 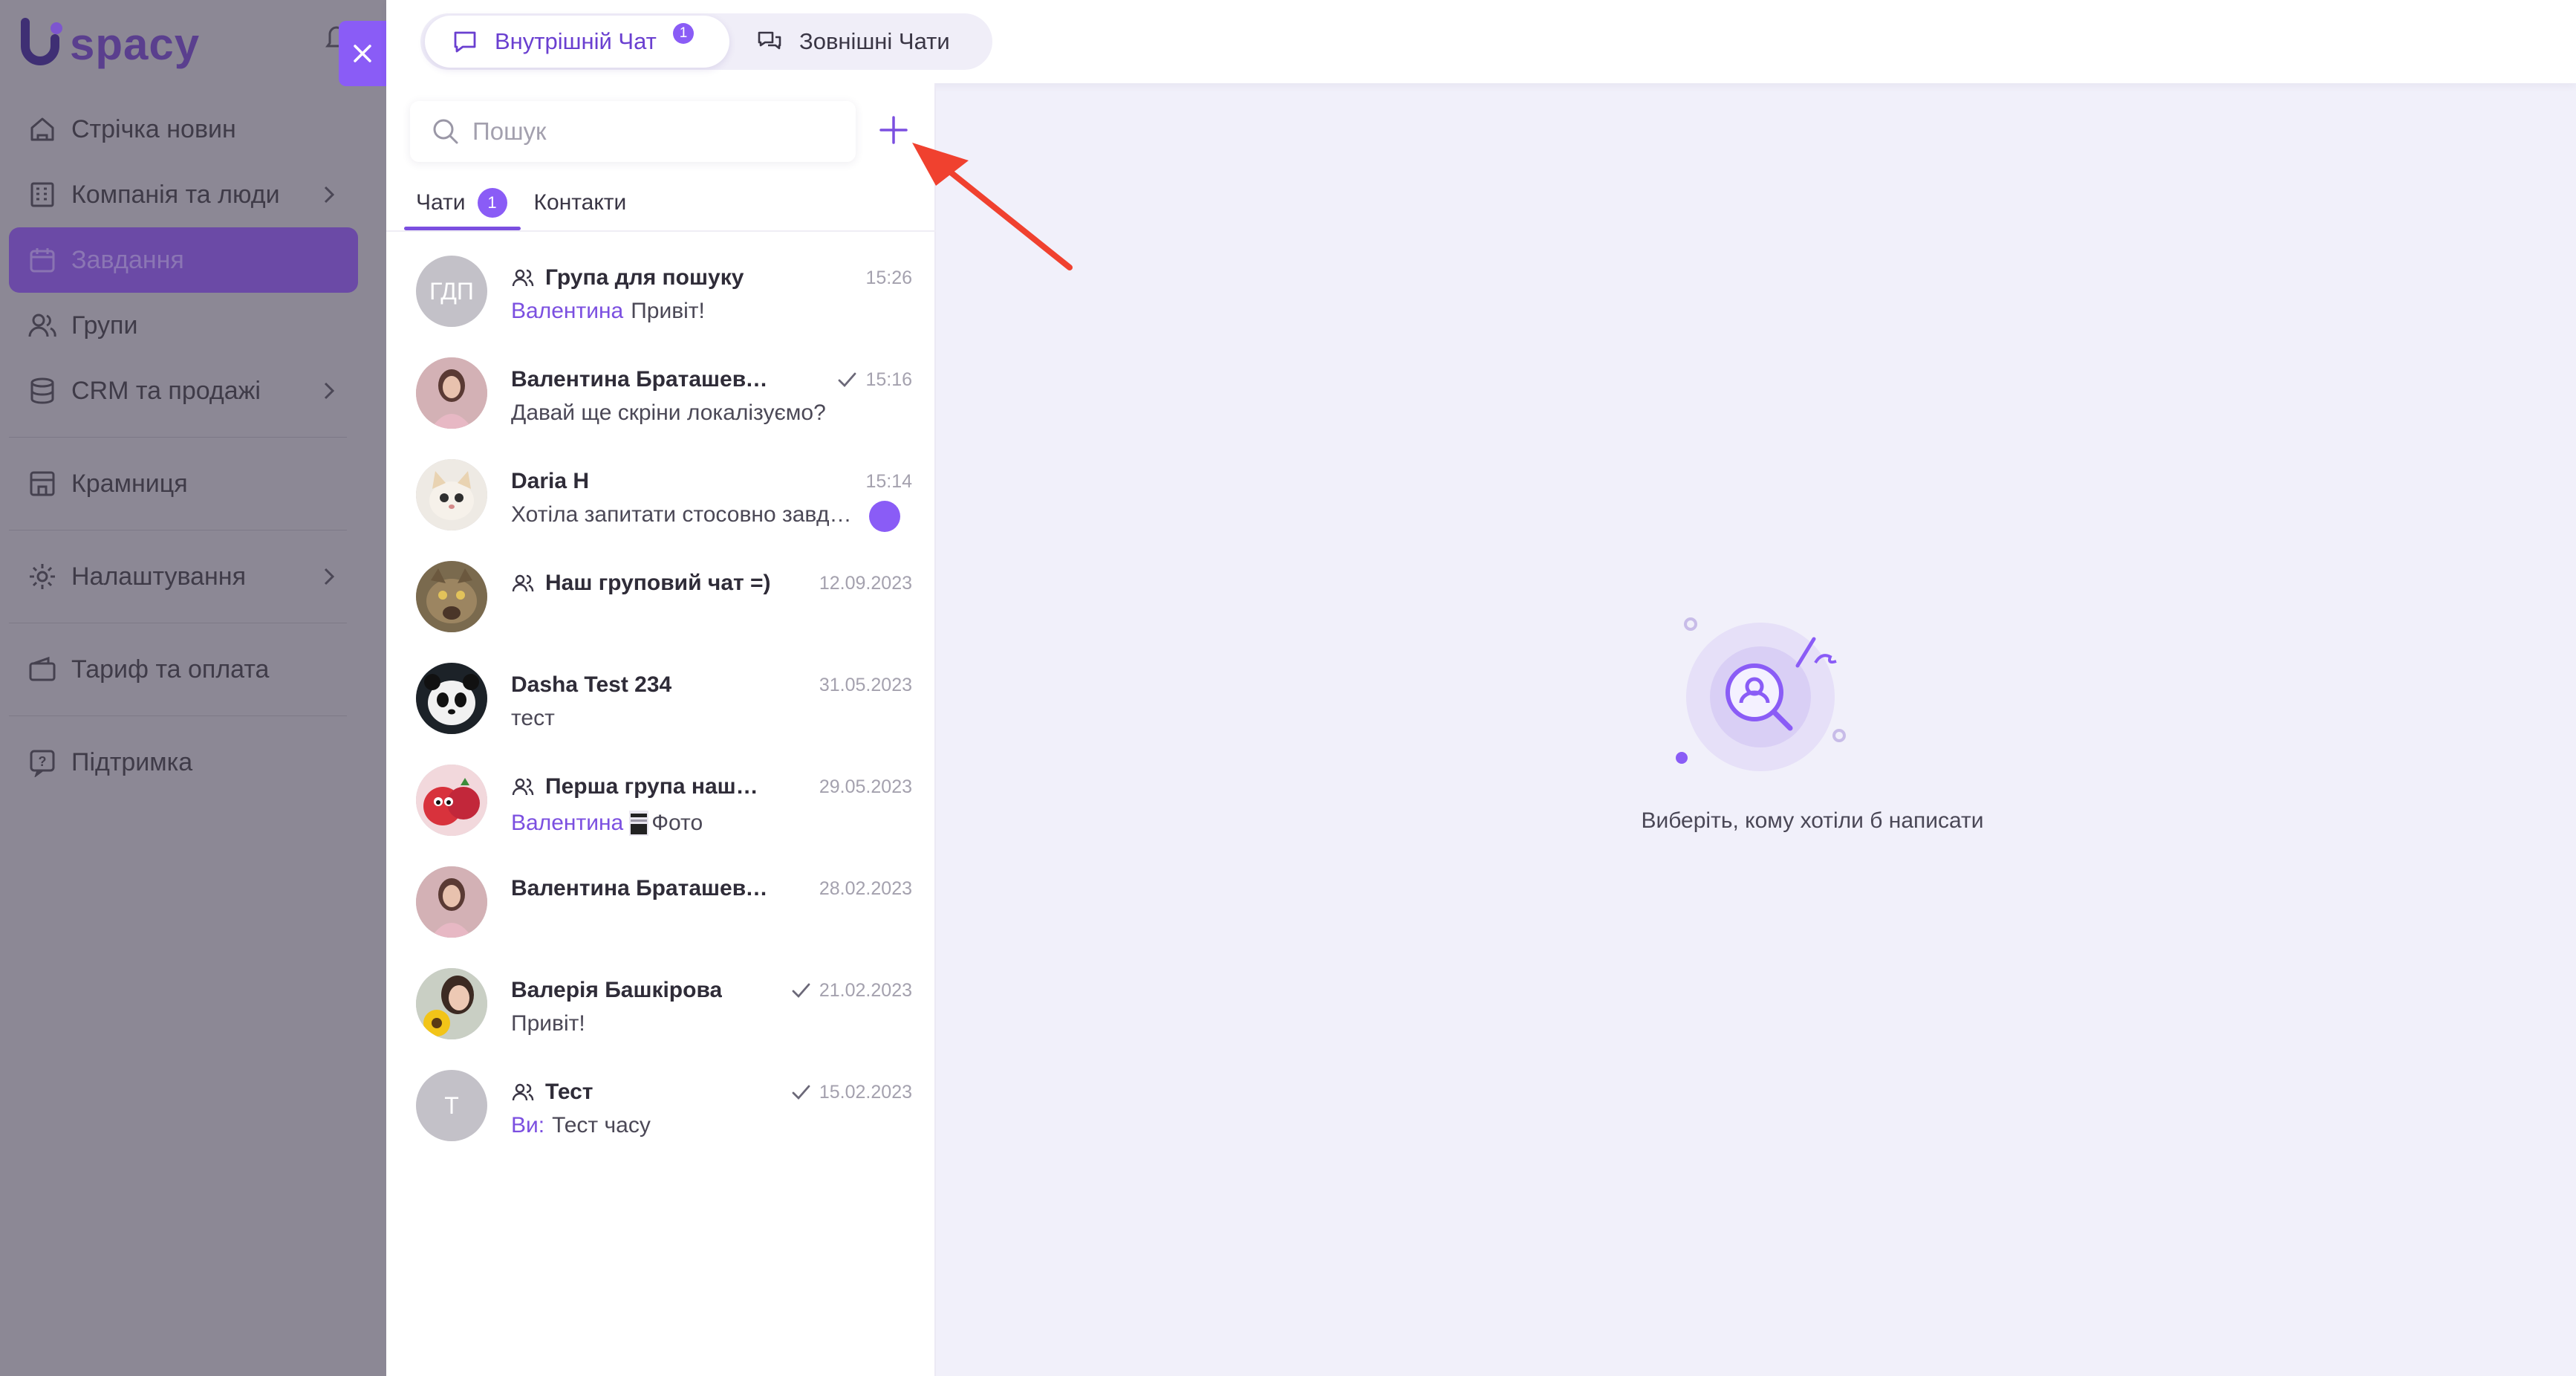 I want to click on annotation-arrow, so click(x=992, y=206).